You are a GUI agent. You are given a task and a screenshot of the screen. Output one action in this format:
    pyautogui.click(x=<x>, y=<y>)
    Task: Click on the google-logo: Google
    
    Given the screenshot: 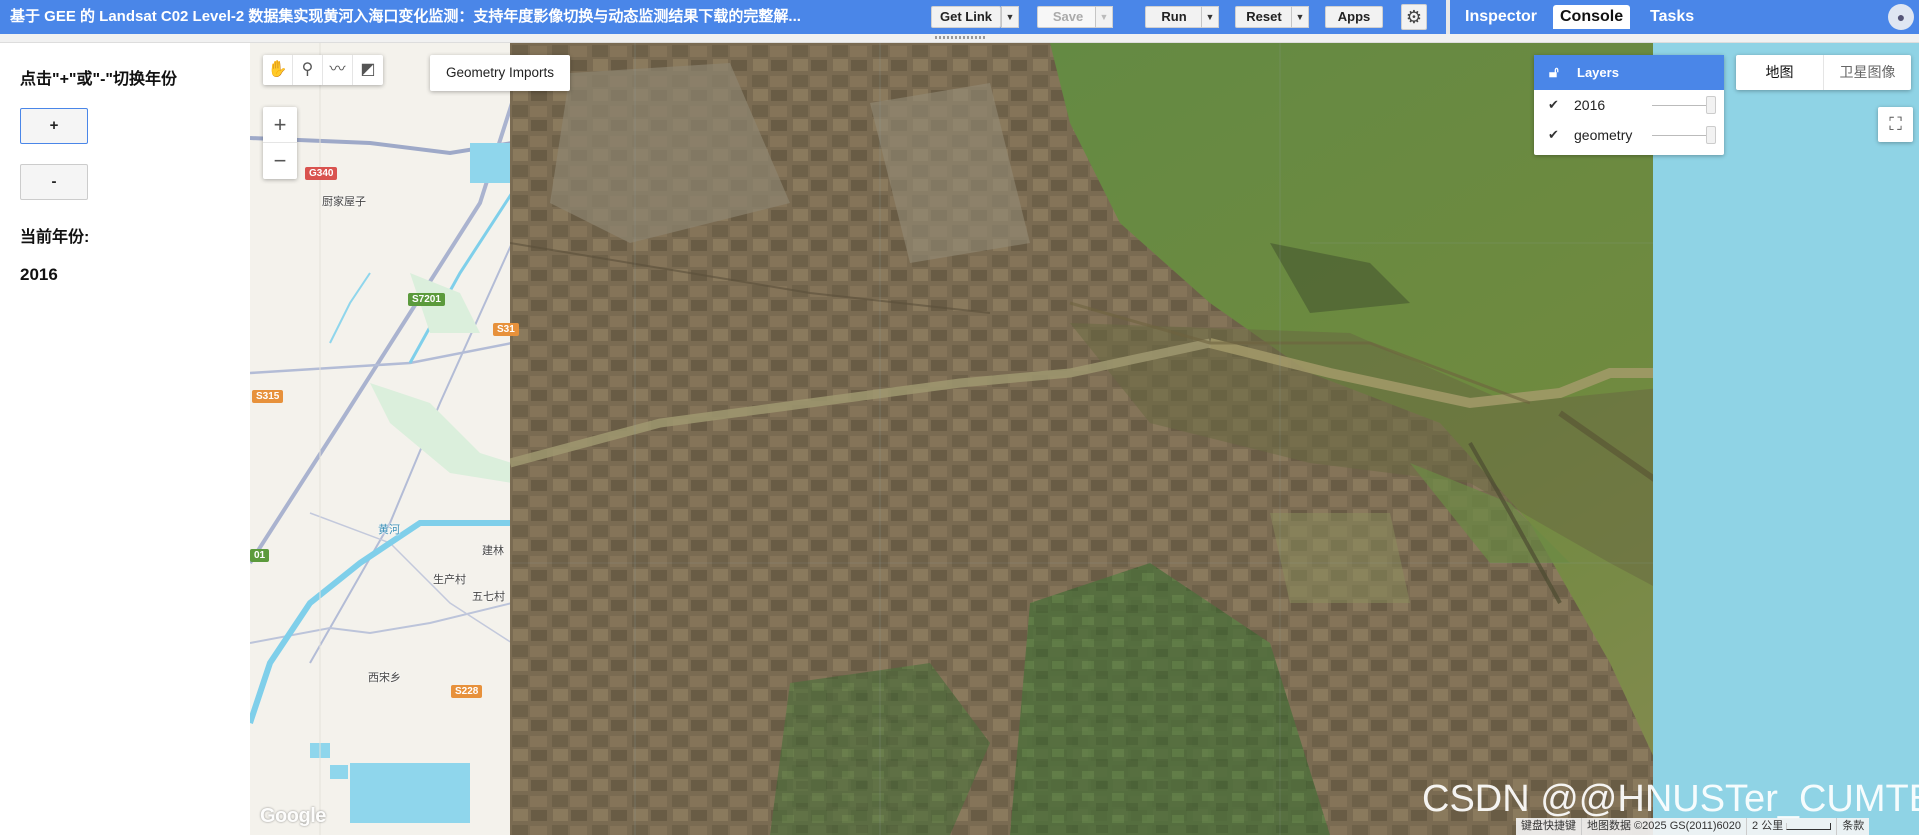 What is the action you would take?
    pyautogui.click(x=293, y=816)
    